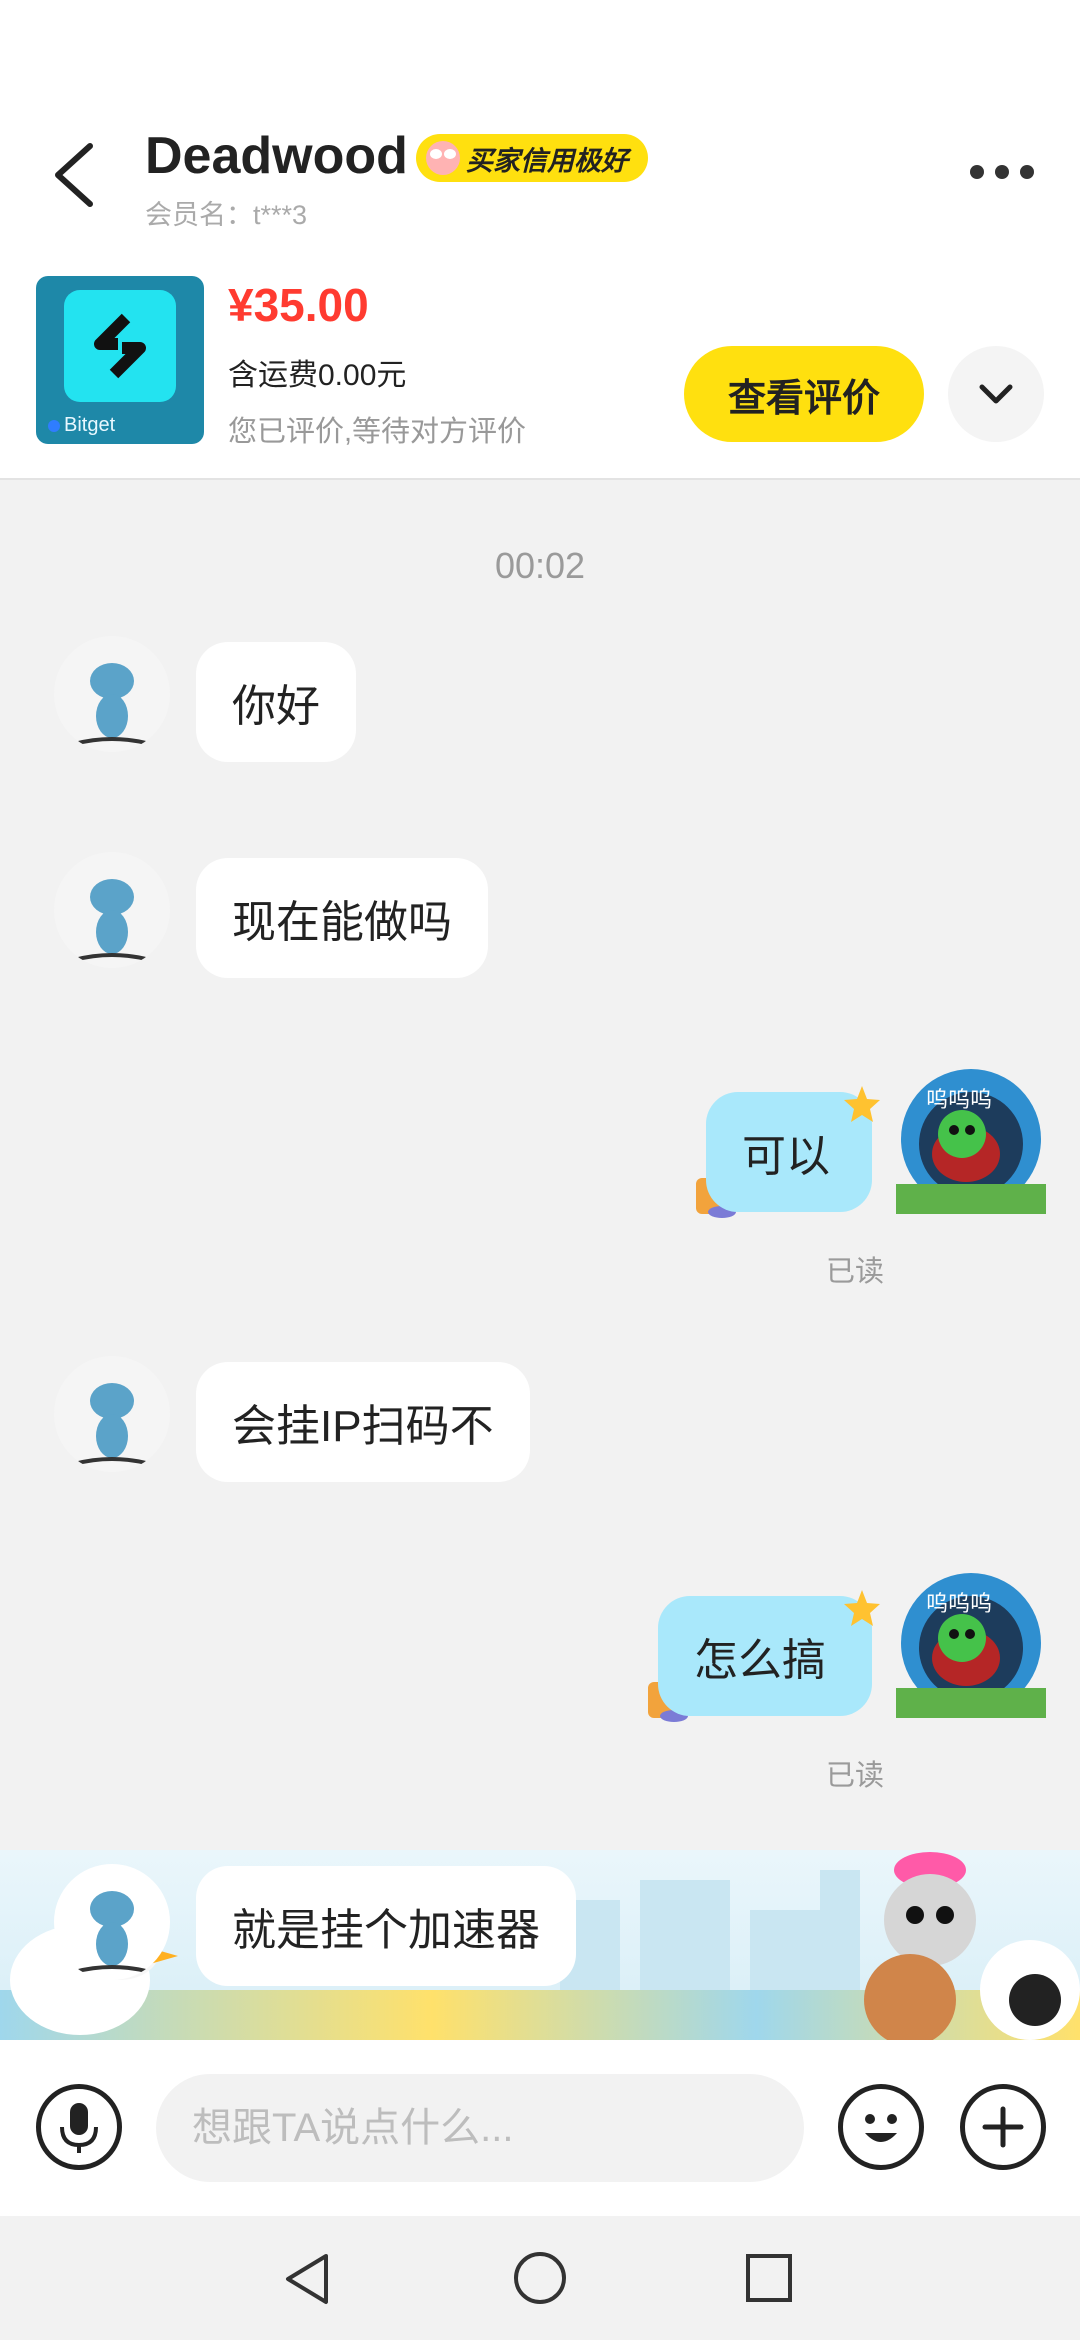  What do you see at coordinates (765, 1656) in the screenshot?
I see `my-message-bubble: 怎么搞` at bounding box center [765, 1656].